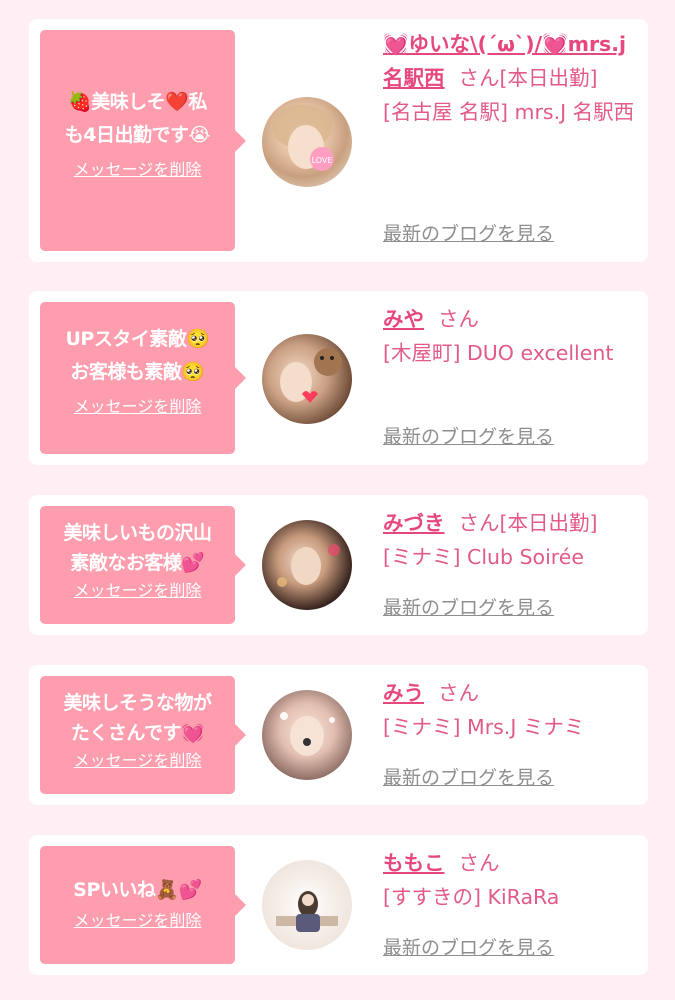  What do you see at coordinates (137, 339) in the screenshot?
I see `message-text-line: UPスタイ素敵🥺` at bounding box center [137, 339].